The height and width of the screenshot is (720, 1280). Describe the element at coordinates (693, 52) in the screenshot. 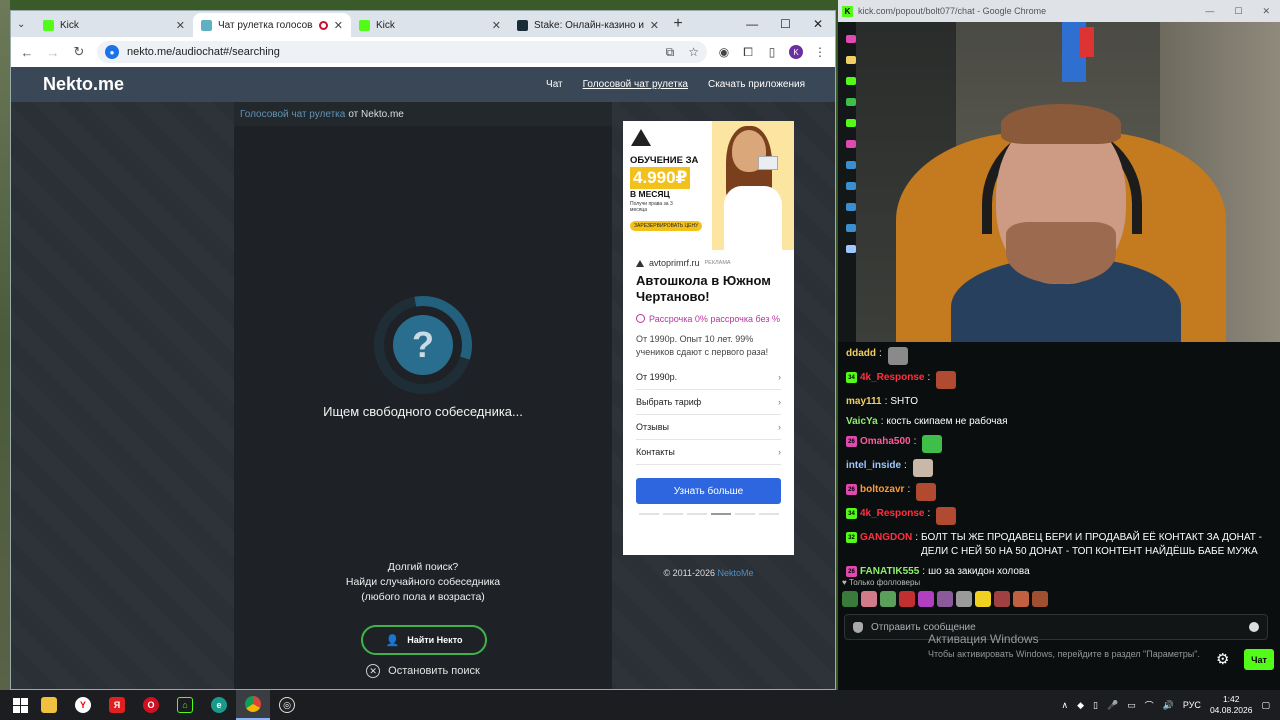

I see `bookmark-star-icon: ☆` at that location.